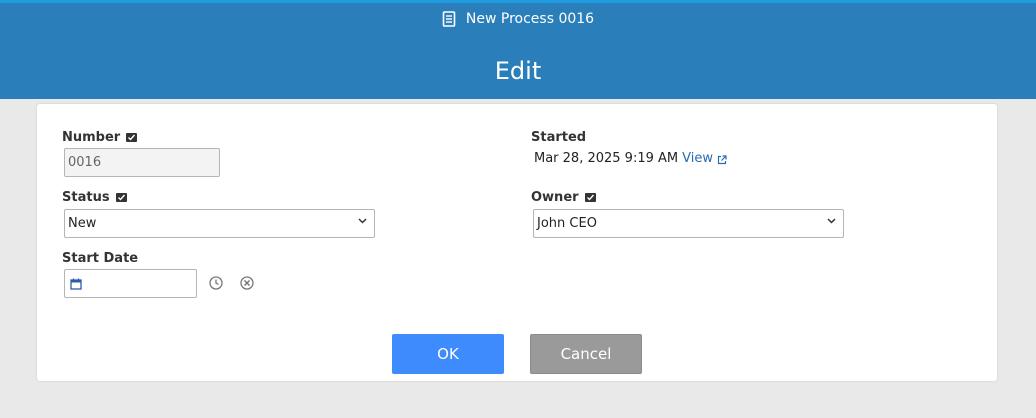 The image size is (1036, 418). I want to click on owner-select-value: John CEO, so click(567, 223).